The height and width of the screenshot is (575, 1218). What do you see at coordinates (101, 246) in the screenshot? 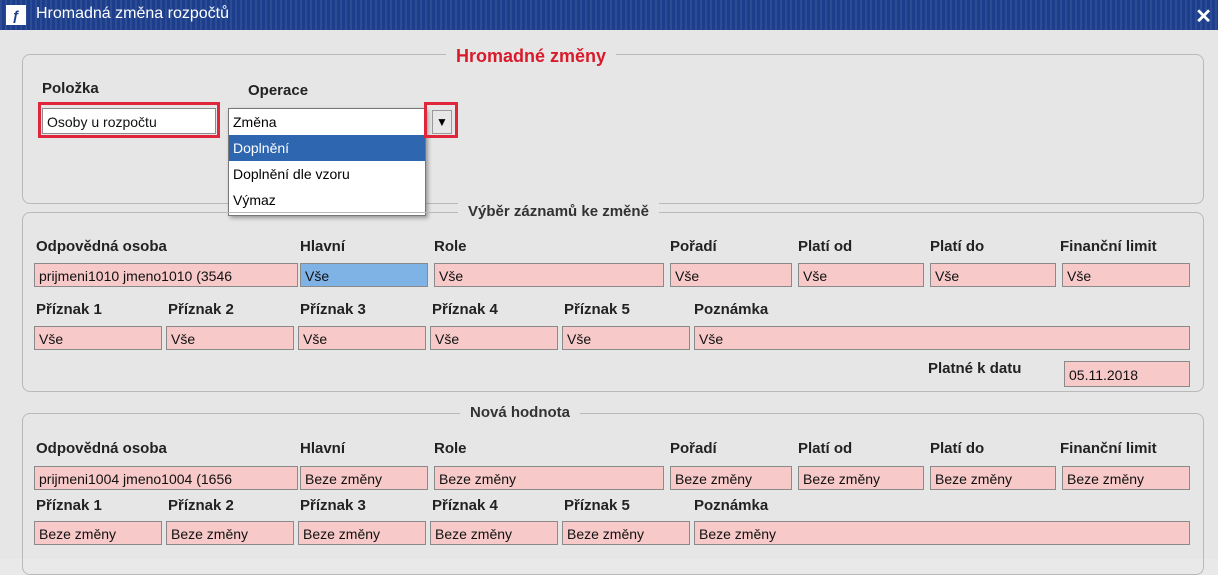
I see `vyber-header-odpovedna-osoba: Odpovědná osoba` at bounding box center [101, 246].